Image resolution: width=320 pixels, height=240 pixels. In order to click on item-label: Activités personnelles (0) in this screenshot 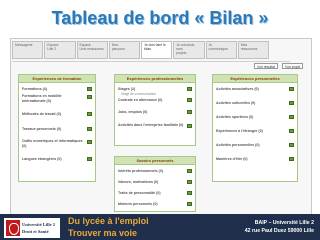, I will do `click(238, 145)`.